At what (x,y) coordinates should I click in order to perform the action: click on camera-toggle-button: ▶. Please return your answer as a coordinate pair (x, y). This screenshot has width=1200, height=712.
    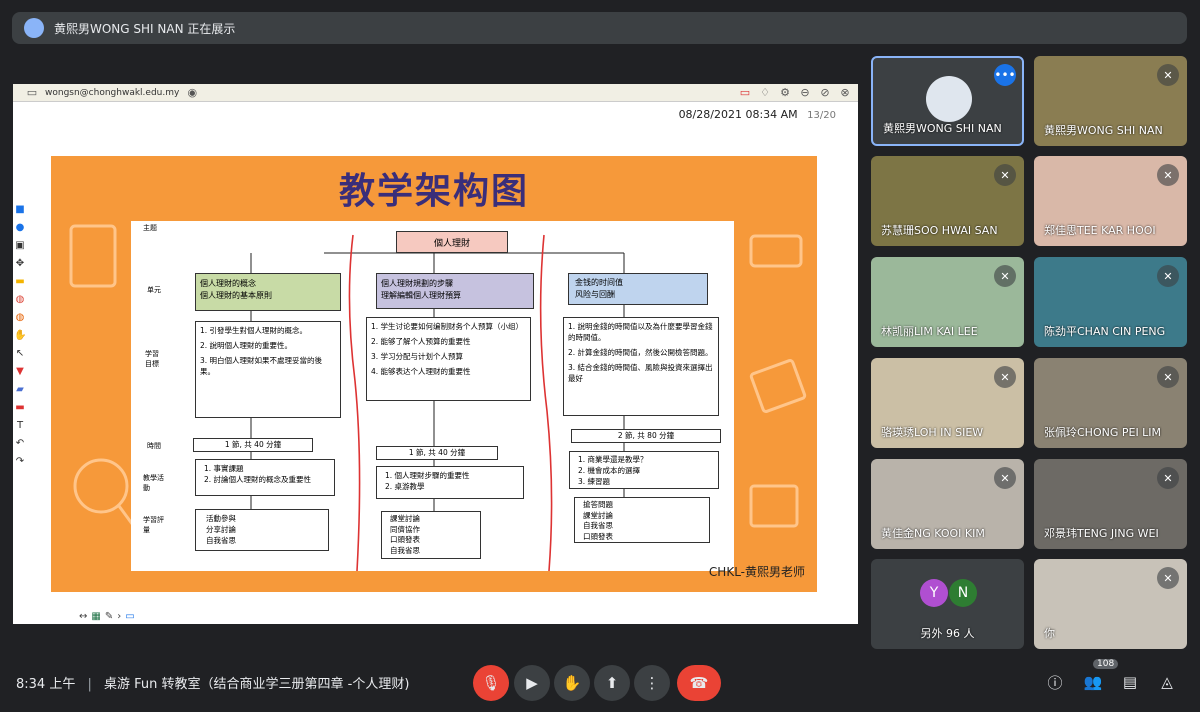
    Looking at the image, I should click on (532, 683).